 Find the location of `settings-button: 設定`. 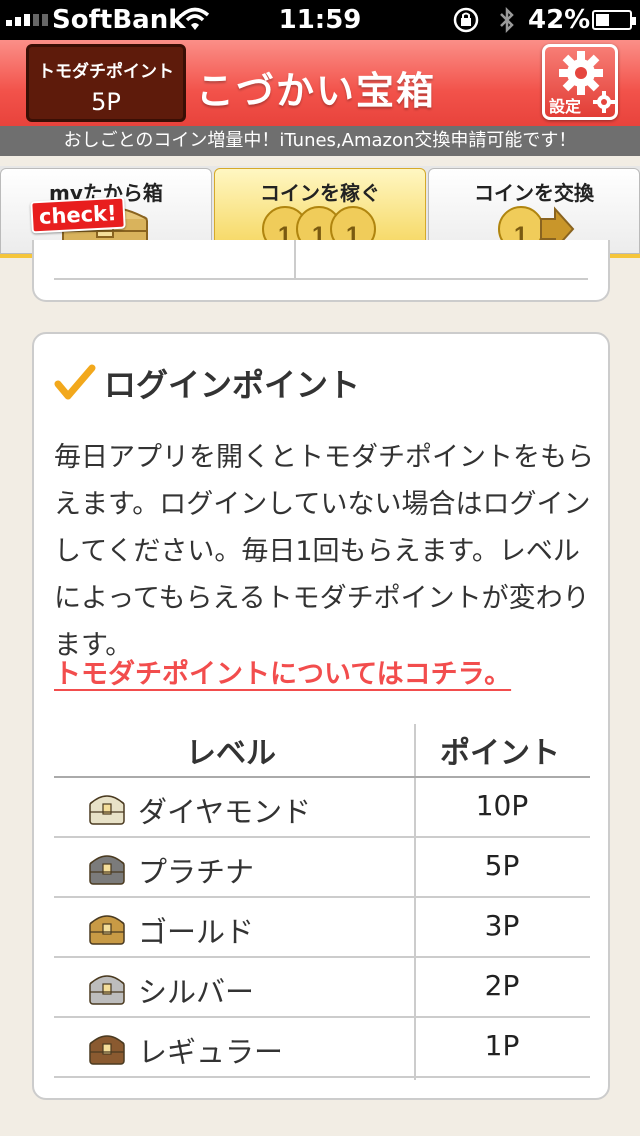

settings-button: 設定 is located at coordinates (580, 82).